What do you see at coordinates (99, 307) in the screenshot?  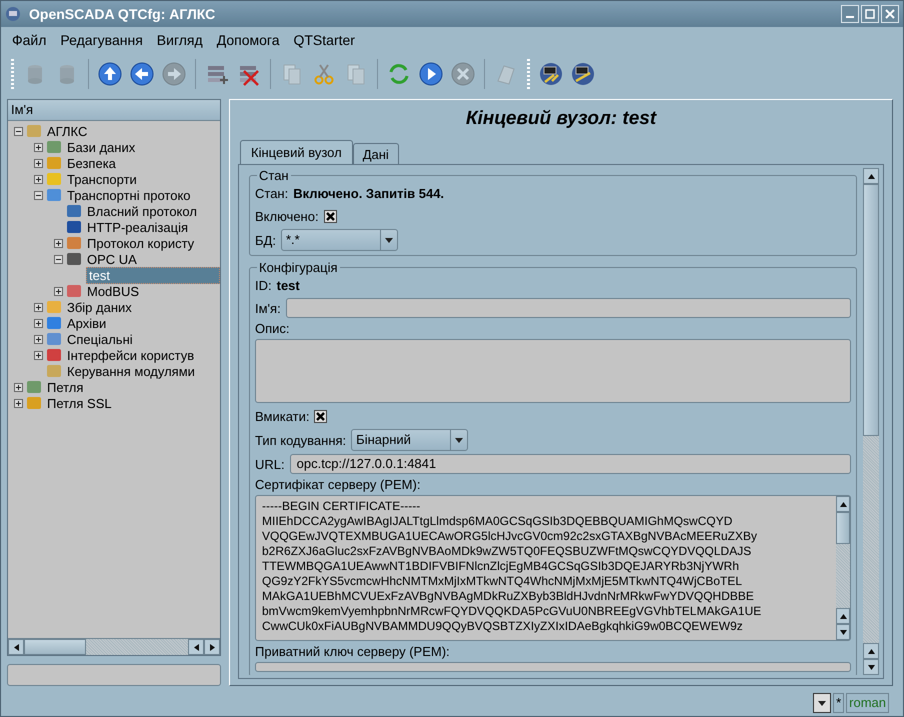 I see `tree-item: Збір даних` at bounding box center [99, 307].